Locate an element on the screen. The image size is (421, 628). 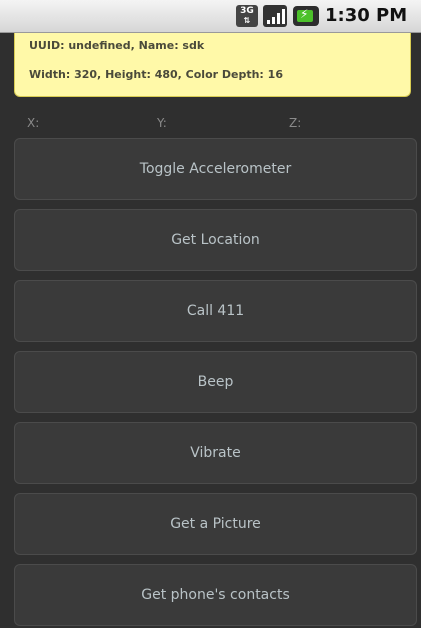
accel-x-label: X: is located at coordinates (33, 123).